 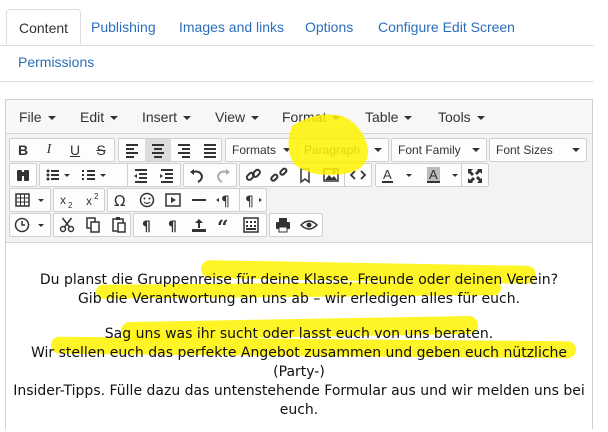 What do you see at coordinates (461, 117) in the screenshot?
I see `menu-tools: Tools` at bounding box center [461, 117].